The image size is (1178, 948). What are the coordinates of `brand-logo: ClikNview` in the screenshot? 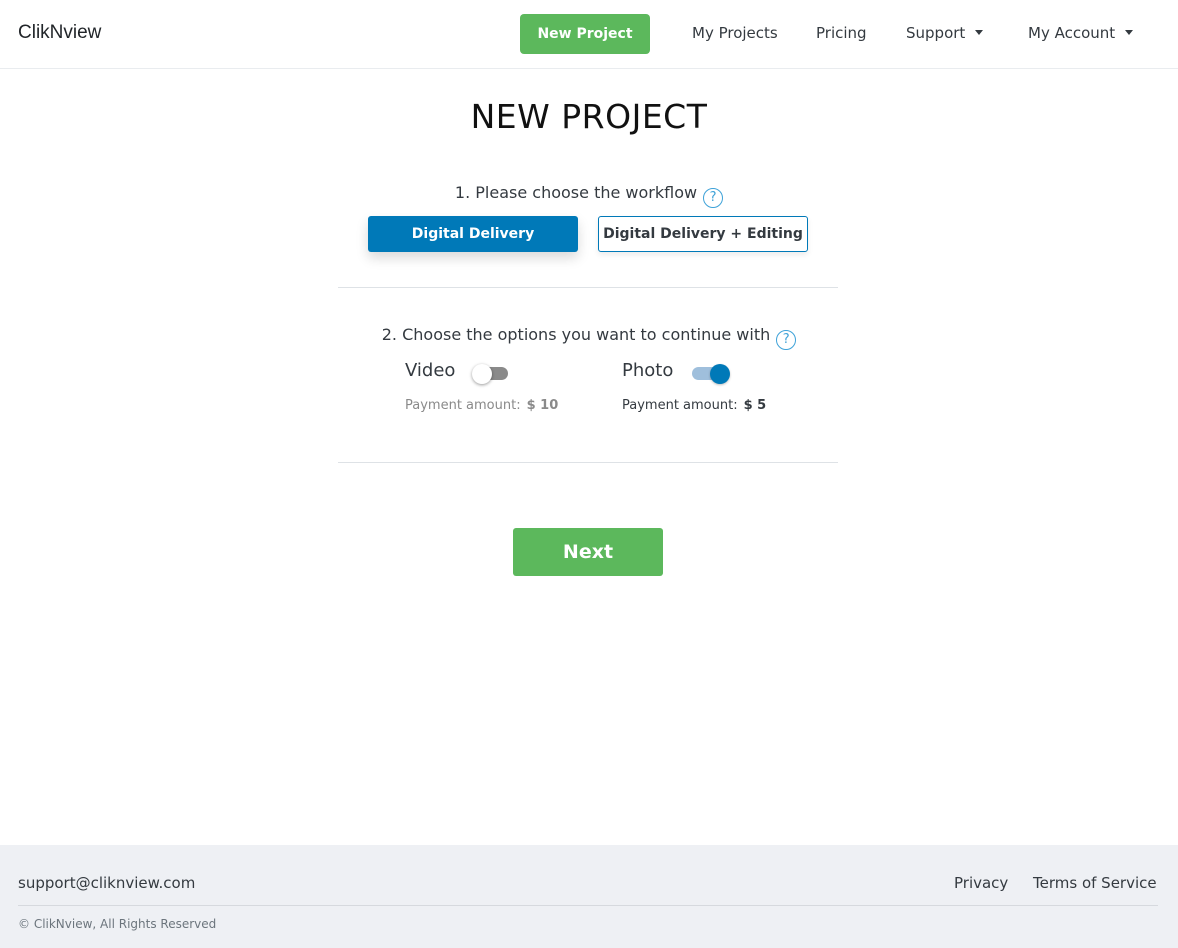 It's located at (59, 33).